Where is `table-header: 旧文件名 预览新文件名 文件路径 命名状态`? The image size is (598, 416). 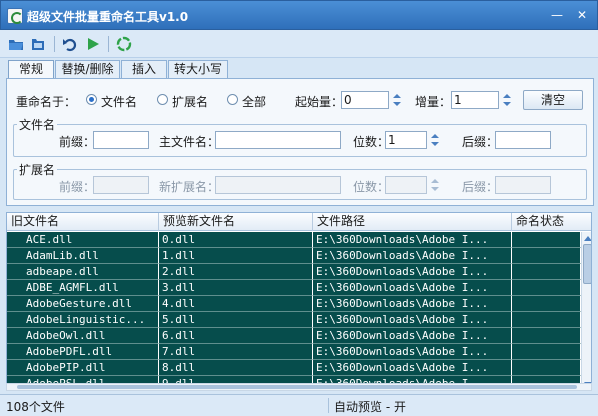
table-header: 旧文件名 预览新文件名 文件路径 命名状态 is located at coordinates (299, 222).